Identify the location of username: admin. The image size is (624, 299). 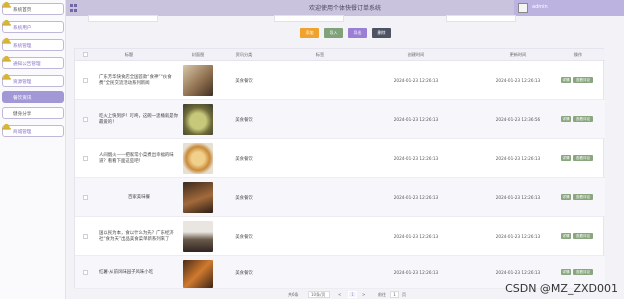
(540, 7).